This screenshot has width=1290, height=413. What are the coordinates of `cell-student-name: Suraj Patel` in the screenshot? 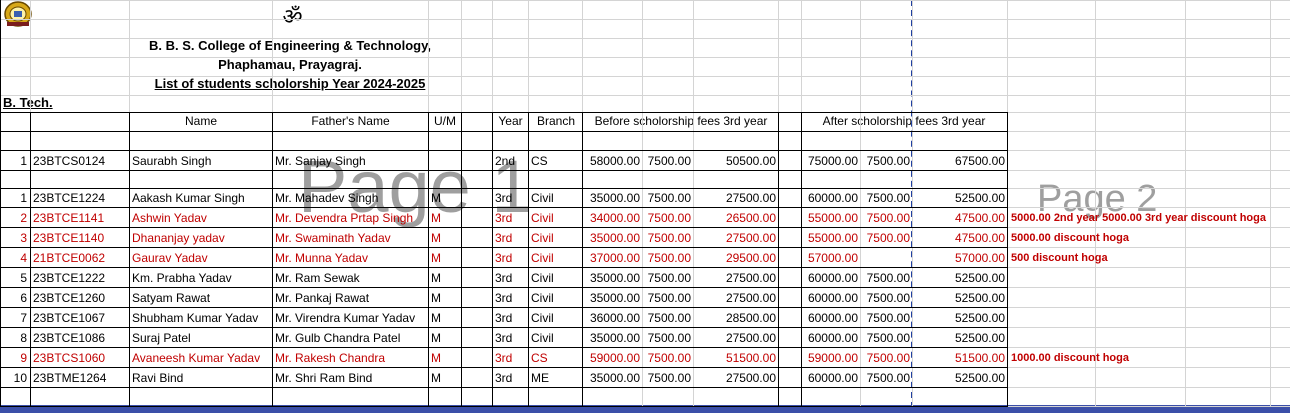 It's located at (161, 338).